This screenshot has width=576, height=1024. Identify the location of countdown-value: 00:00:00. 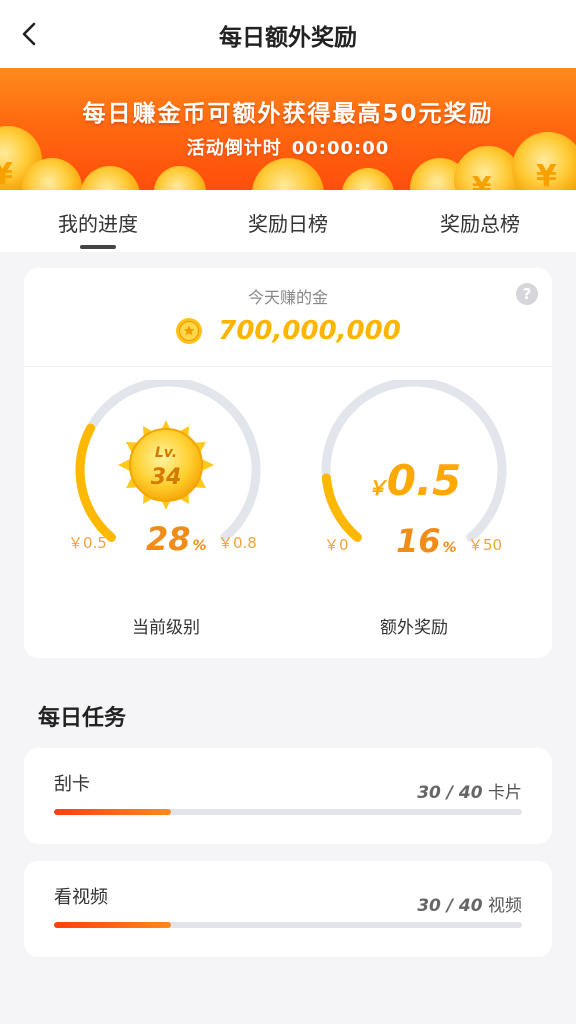
(340, 148).